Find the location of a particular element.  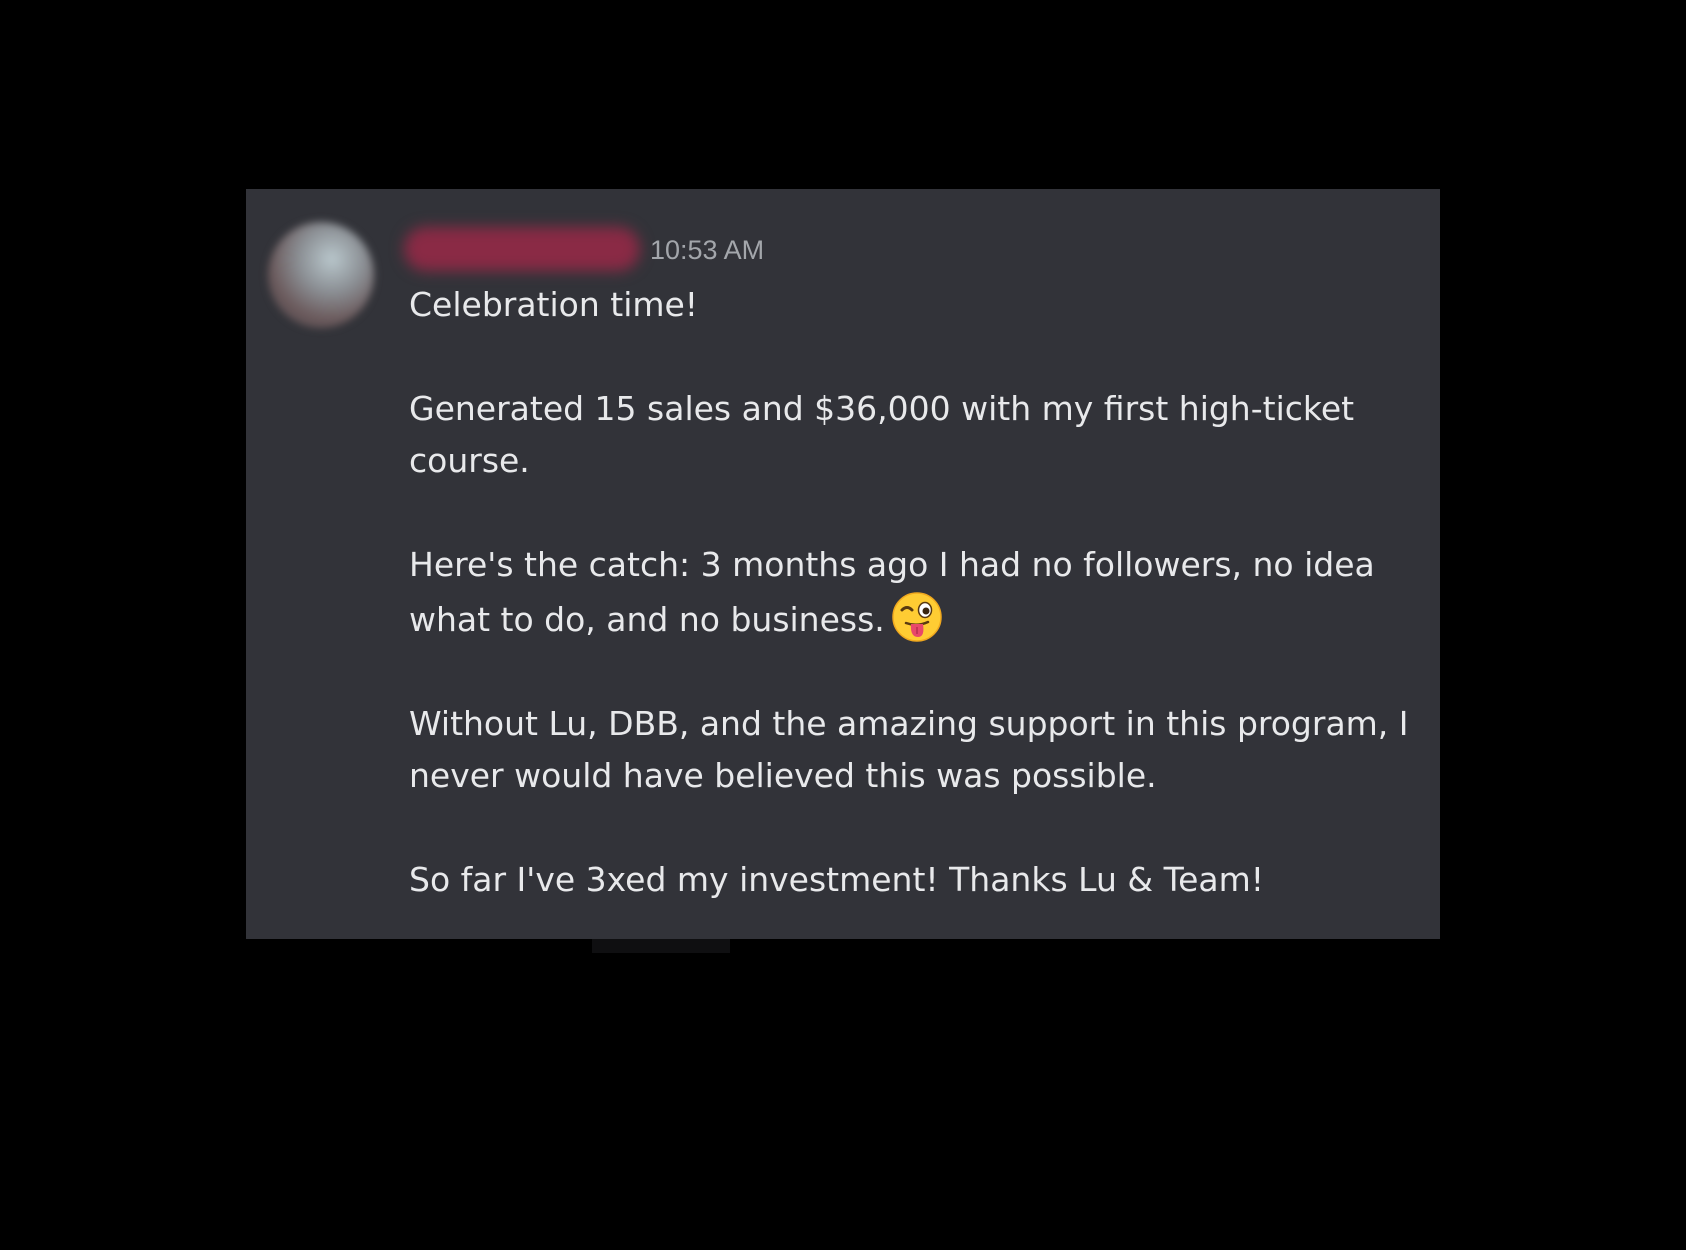

message-timestamp: 10:53 AM is located at coordinates (707, 250).